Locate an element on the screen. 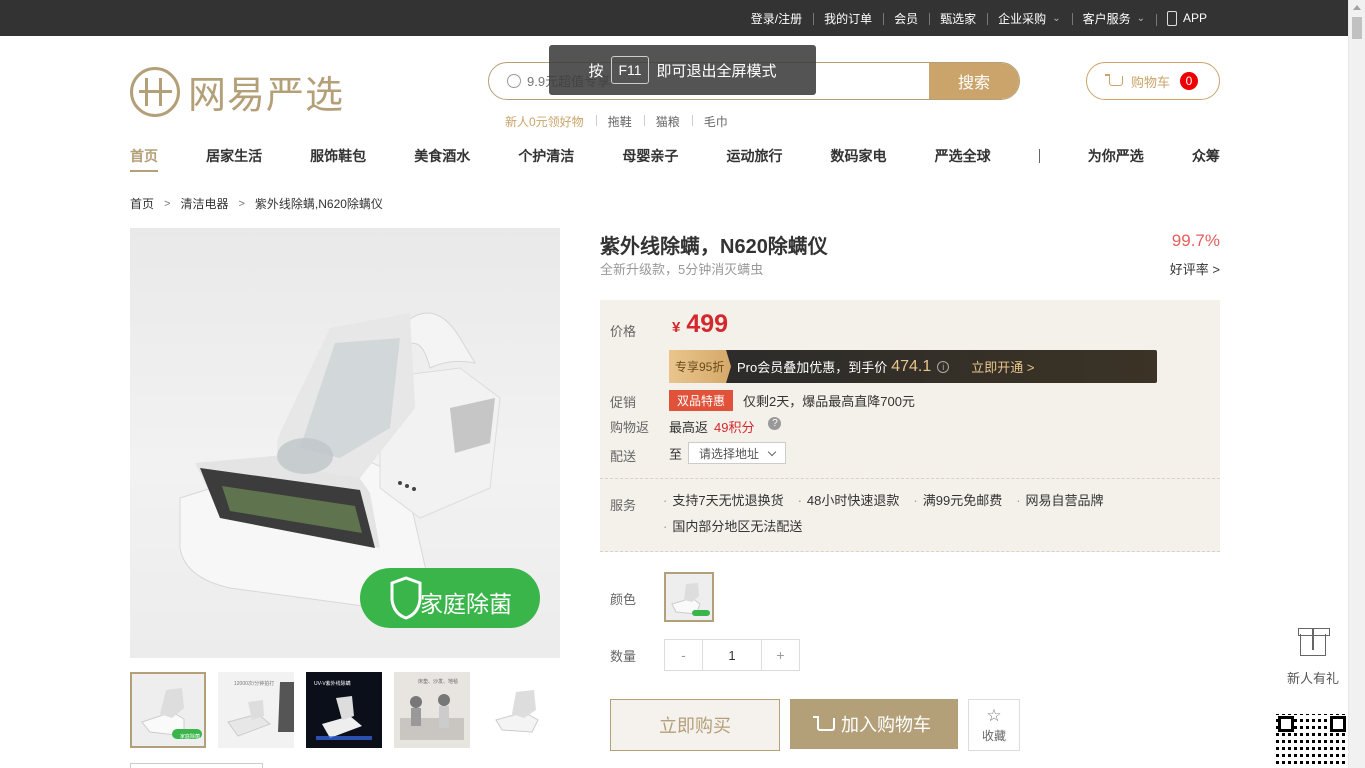 The width and height of the screenshot is (1365, 768). color-swatch-image is located at coordinates (690, 599).